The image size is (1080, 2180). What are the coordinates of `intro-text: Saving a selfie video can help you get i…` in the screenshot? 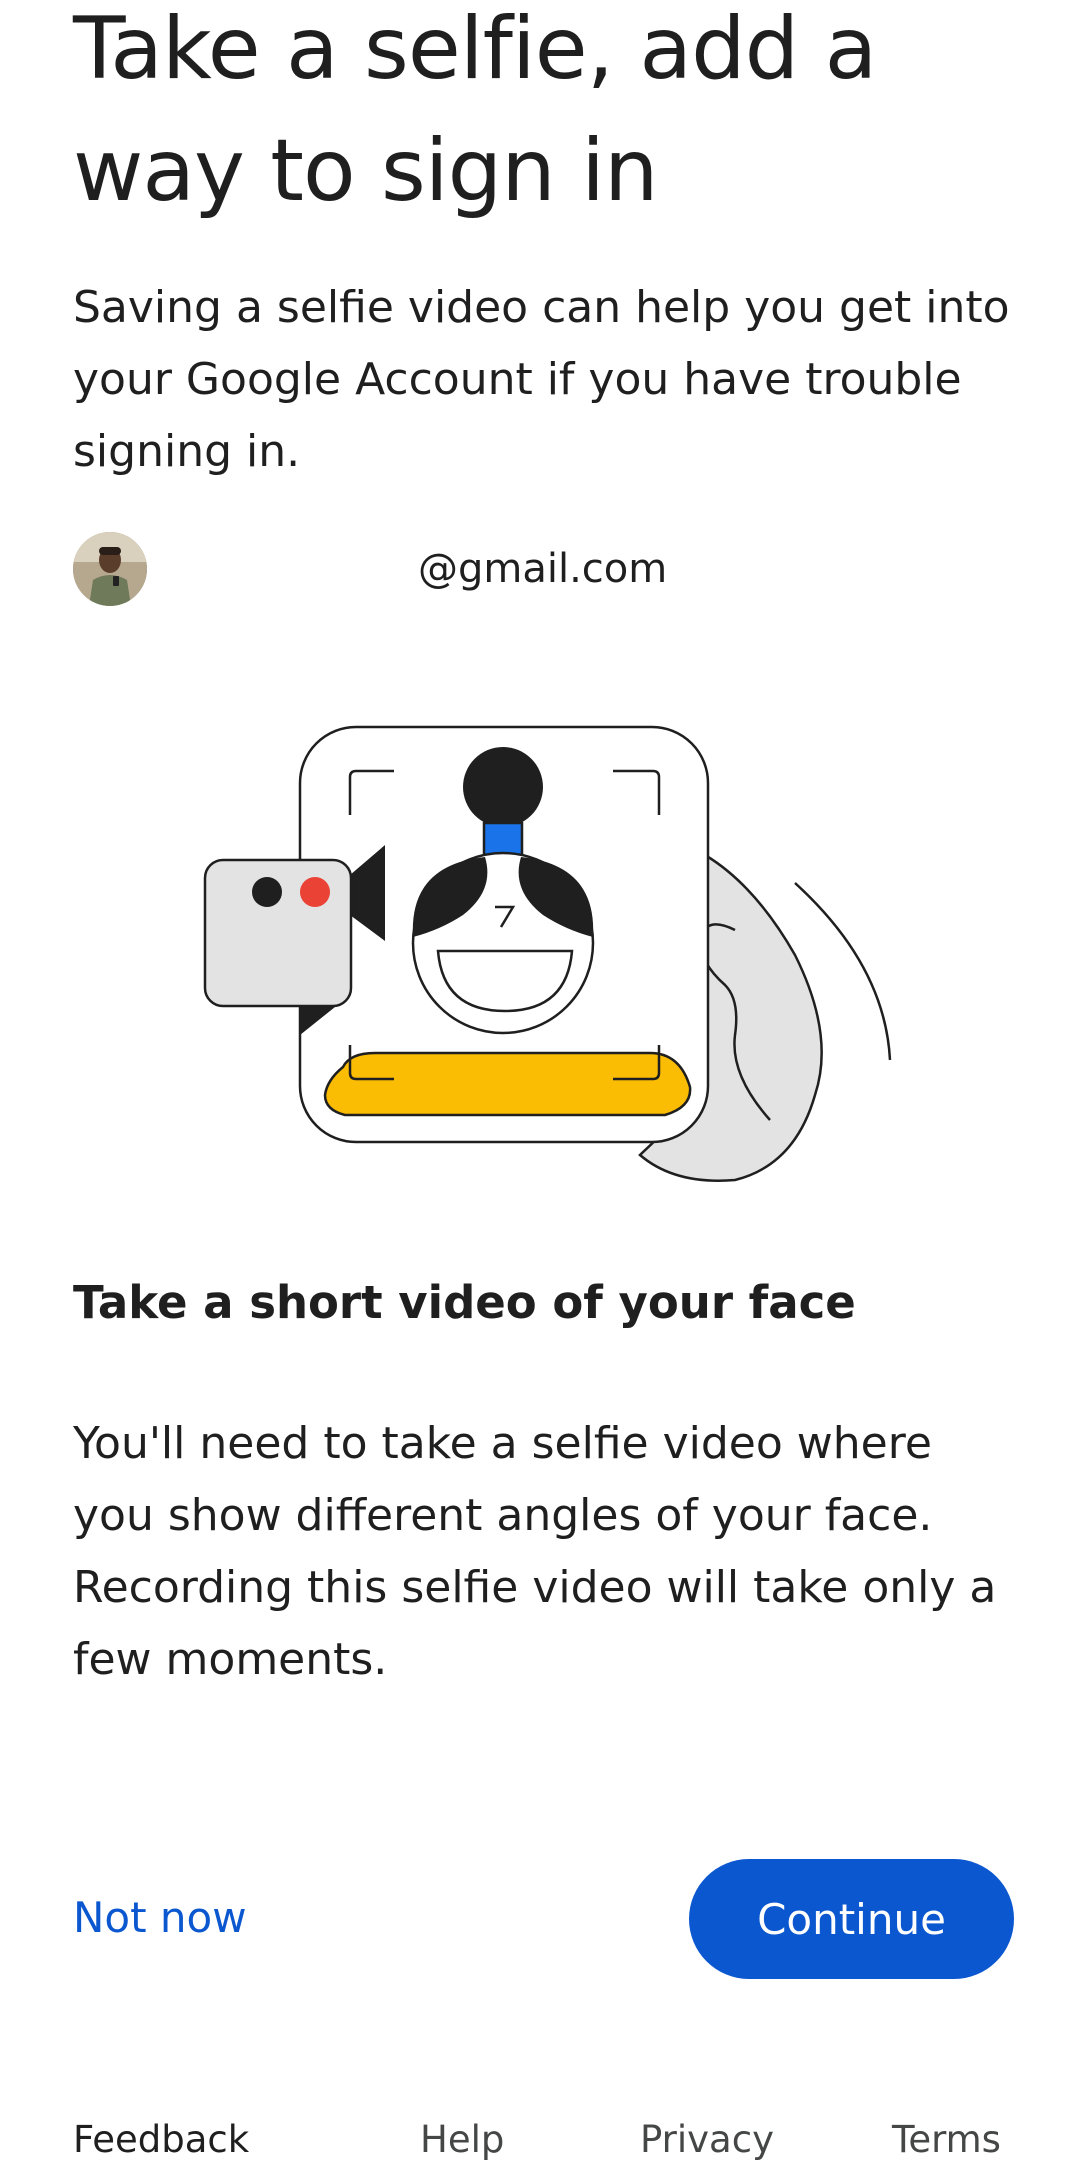 It's located at (541, 379).